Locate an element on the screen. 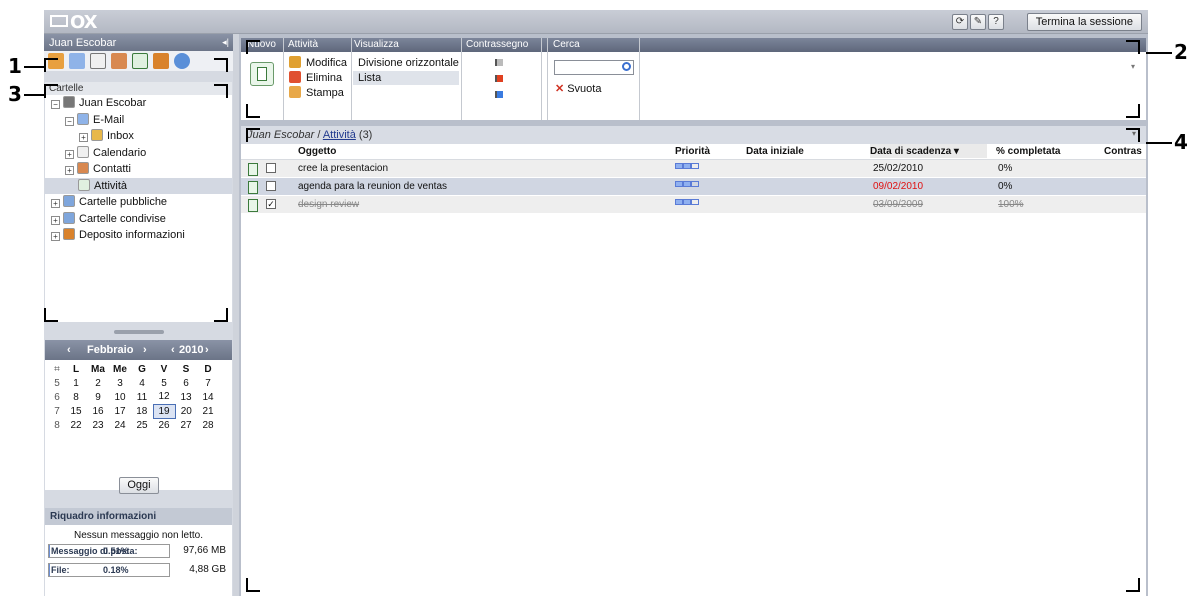 This screenshot has height=596, width=1192. calendar-day: 23 is located at coordinates (98, 425).